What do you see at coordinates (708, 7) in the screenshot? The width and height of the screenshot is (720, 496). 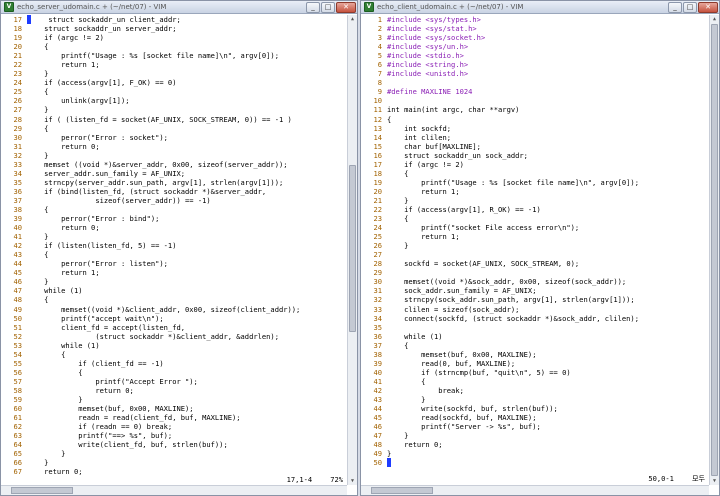 I see `close-button: ✕` at bounding box center [708, 7].